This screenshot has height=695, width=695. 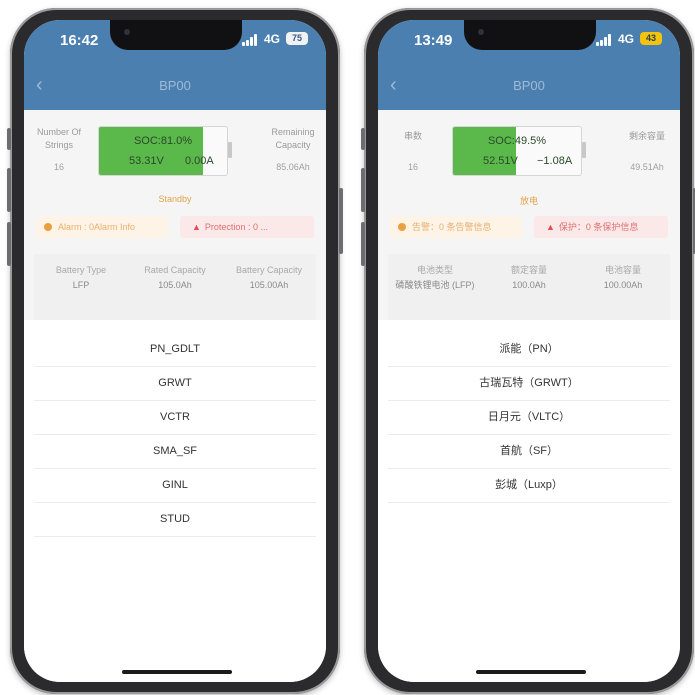 What do you see at coordinates (175, 451) in the screenshot?
I see `option-item: SMA_SF` at bounding box center [175, 451].